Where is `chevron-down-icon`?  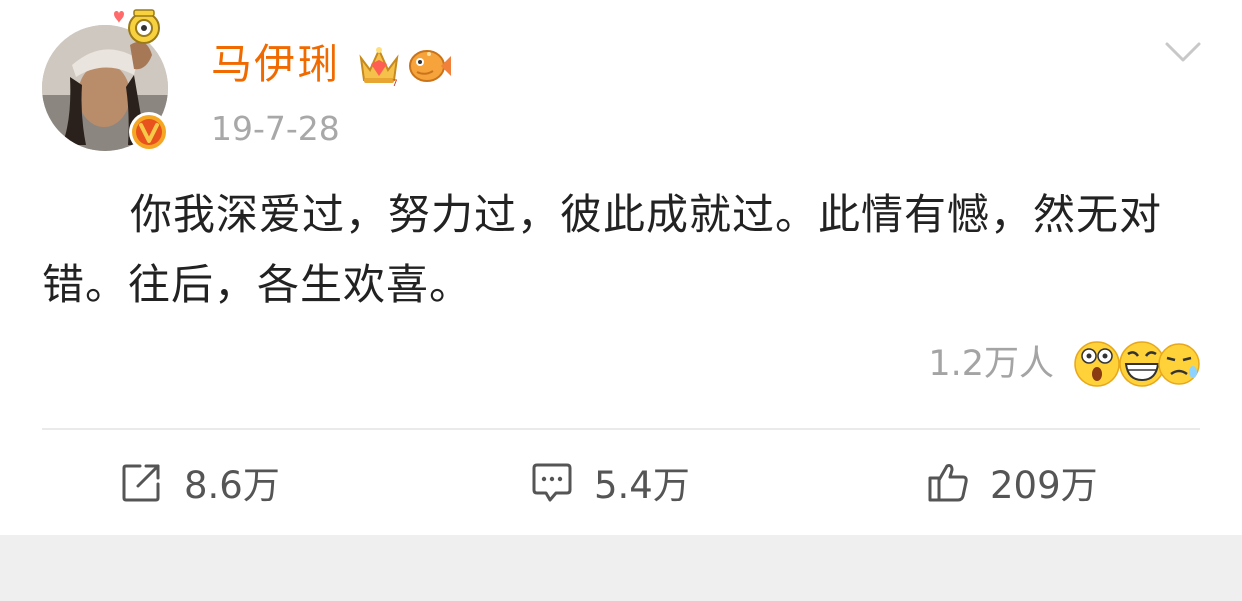
chevron-down-icon is located at coordinates (1183, 52).